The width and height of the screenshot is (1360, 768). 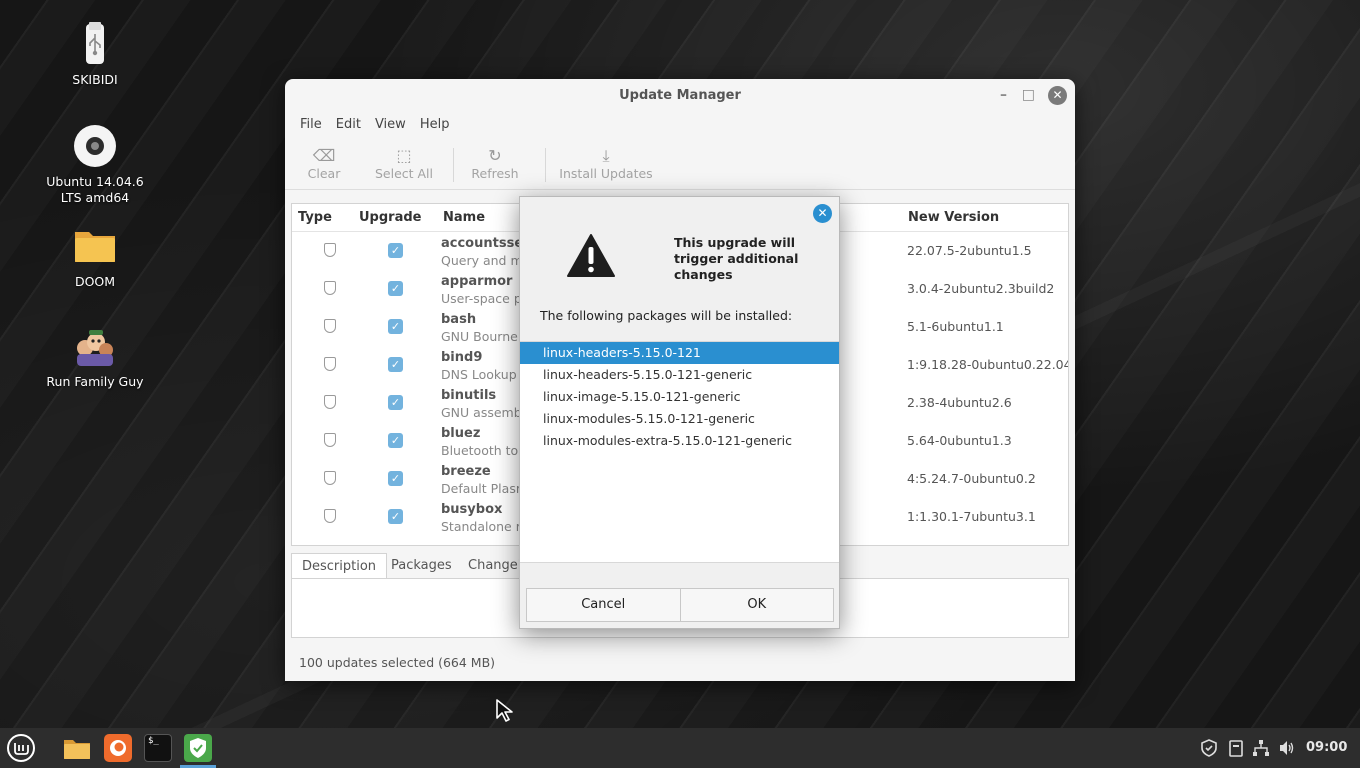 I want to click on menu-view: View, so click(x=390, y=125).